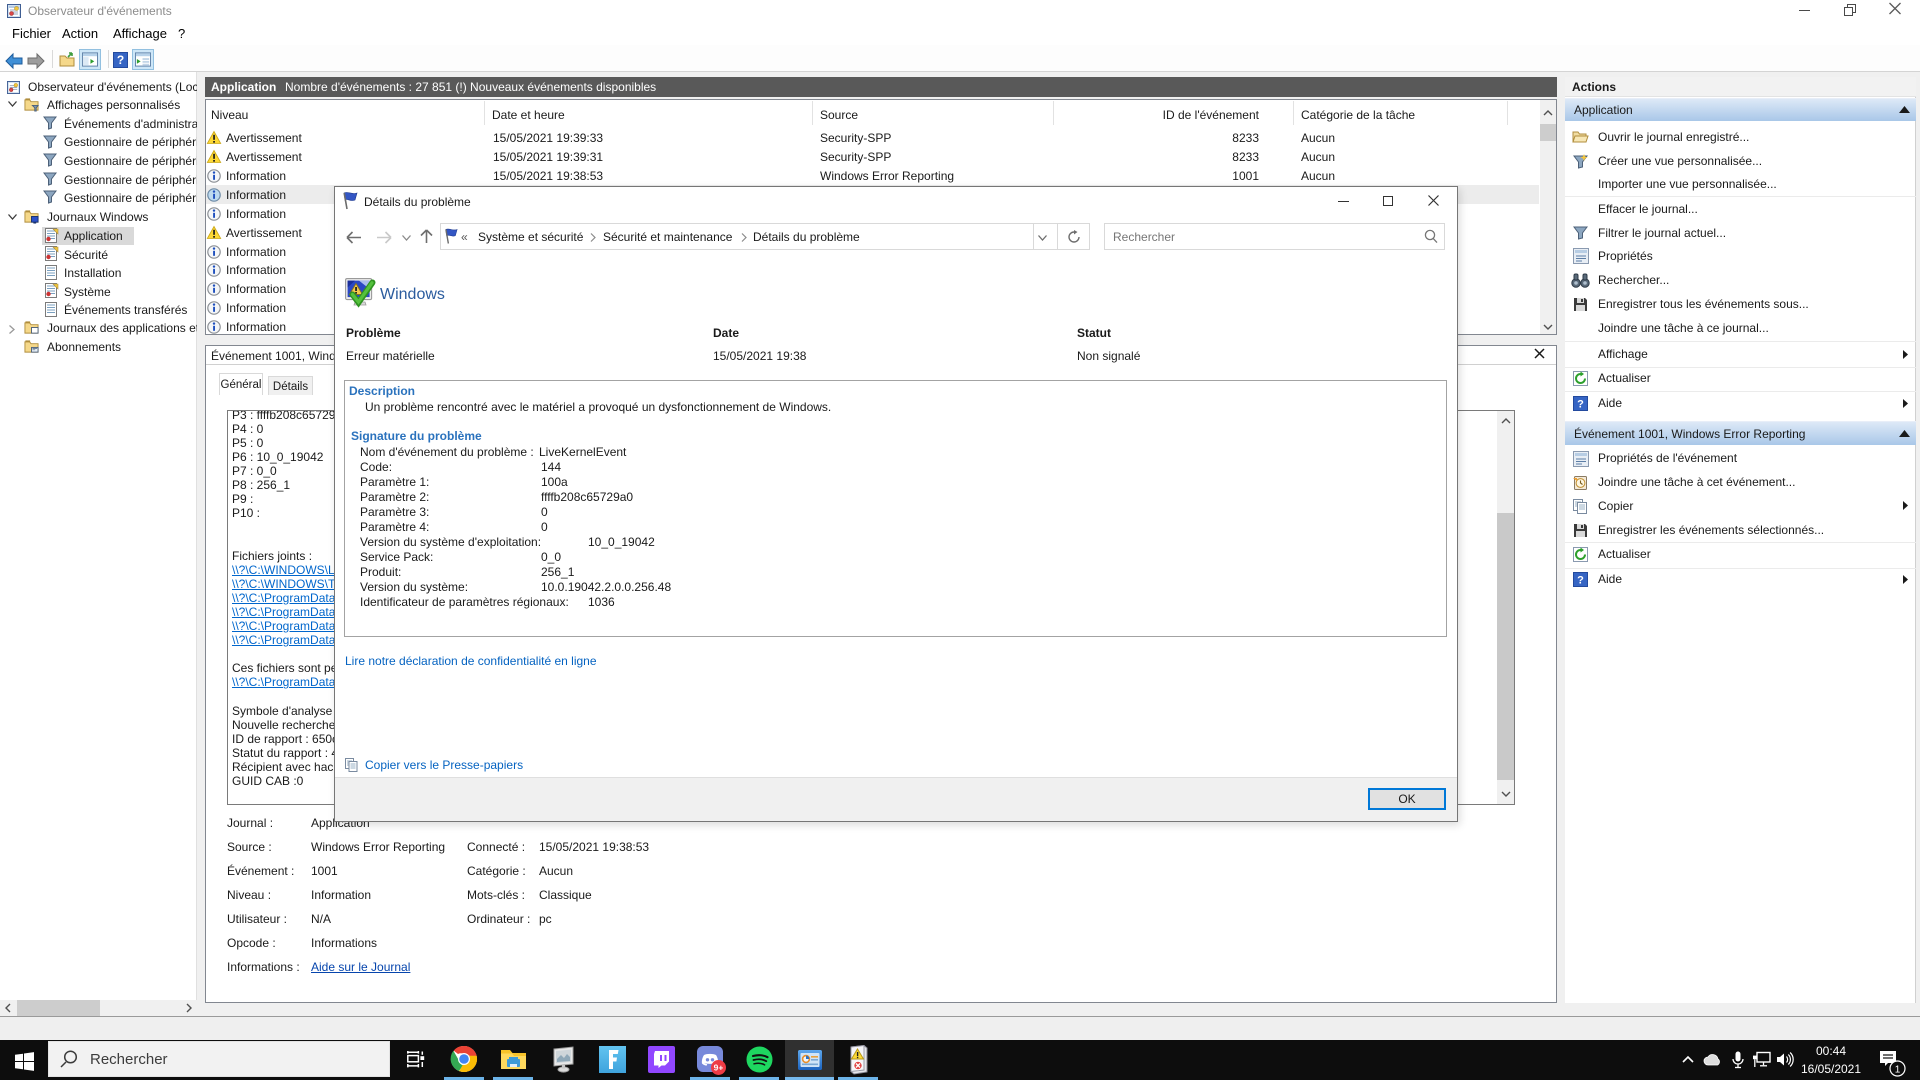 Image resolution: width=1920 pixels, height=1080 pixels. I want to click on svg-text: 9+, so click(719, 1068).